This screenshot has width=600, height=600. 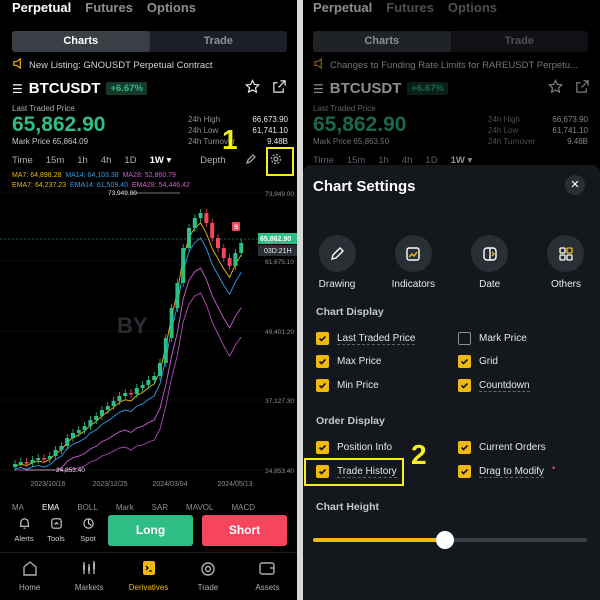 I want to click on option-position-info: Position Info, so click(x=354, y=447).